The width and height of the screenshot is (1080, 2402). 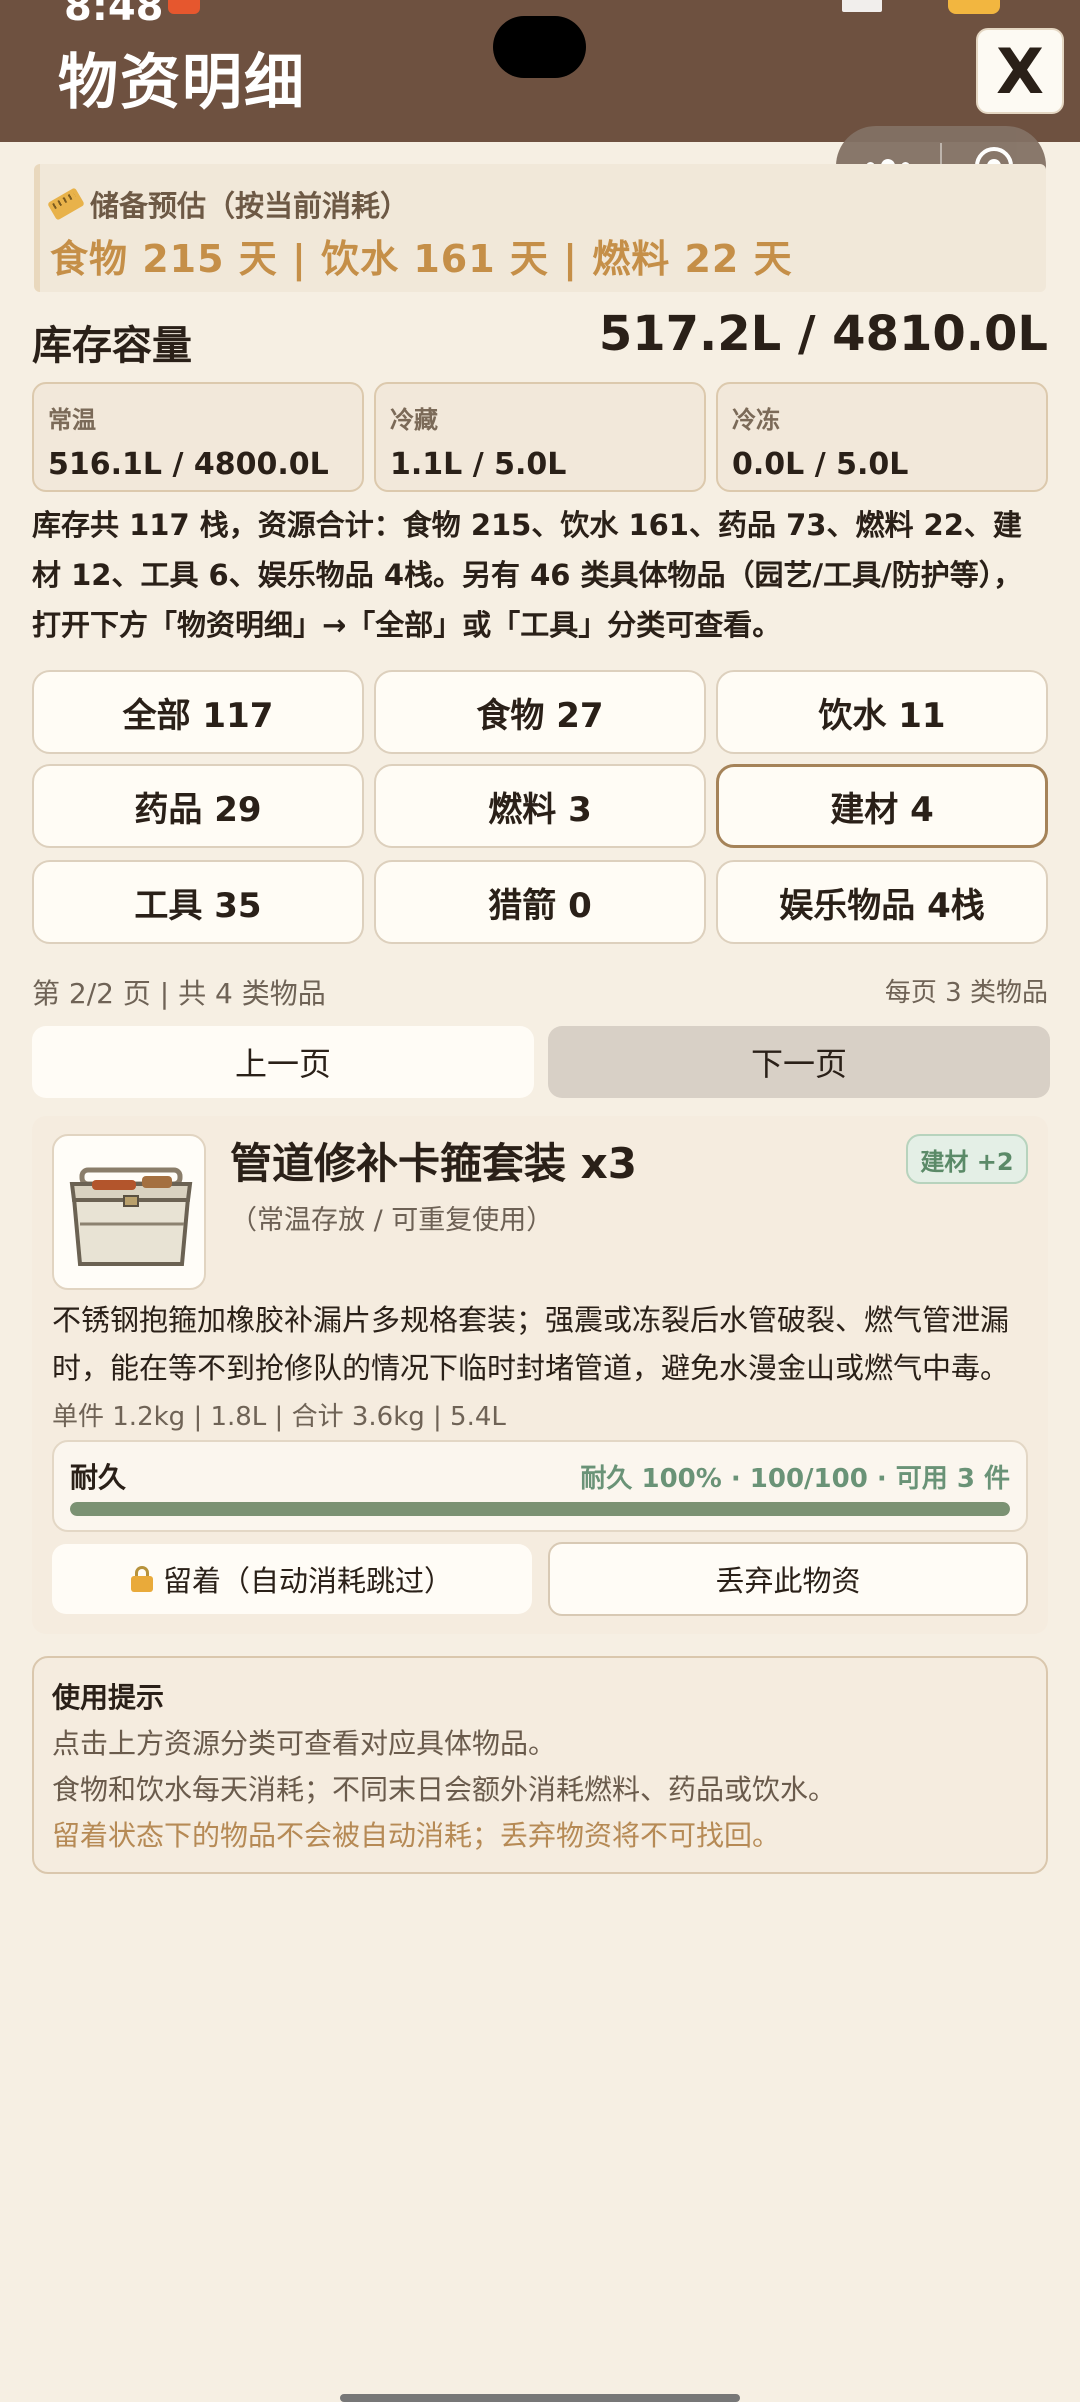 What do you see at coordinates (433, 1163) in the screenshot?
I see `item-name: 管道修补卡箍套装 x3` at bounding box center [433, 1163].